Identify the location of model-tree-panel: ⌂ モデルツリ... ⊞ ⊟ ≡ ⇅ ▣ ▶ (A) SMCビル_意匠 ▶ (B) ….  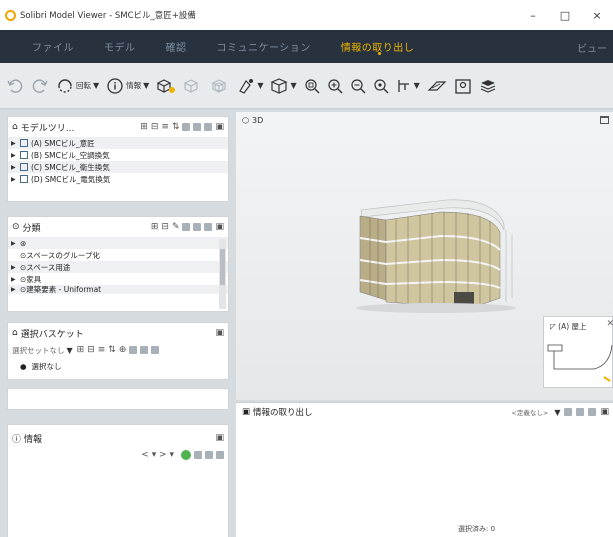
(118, 159).